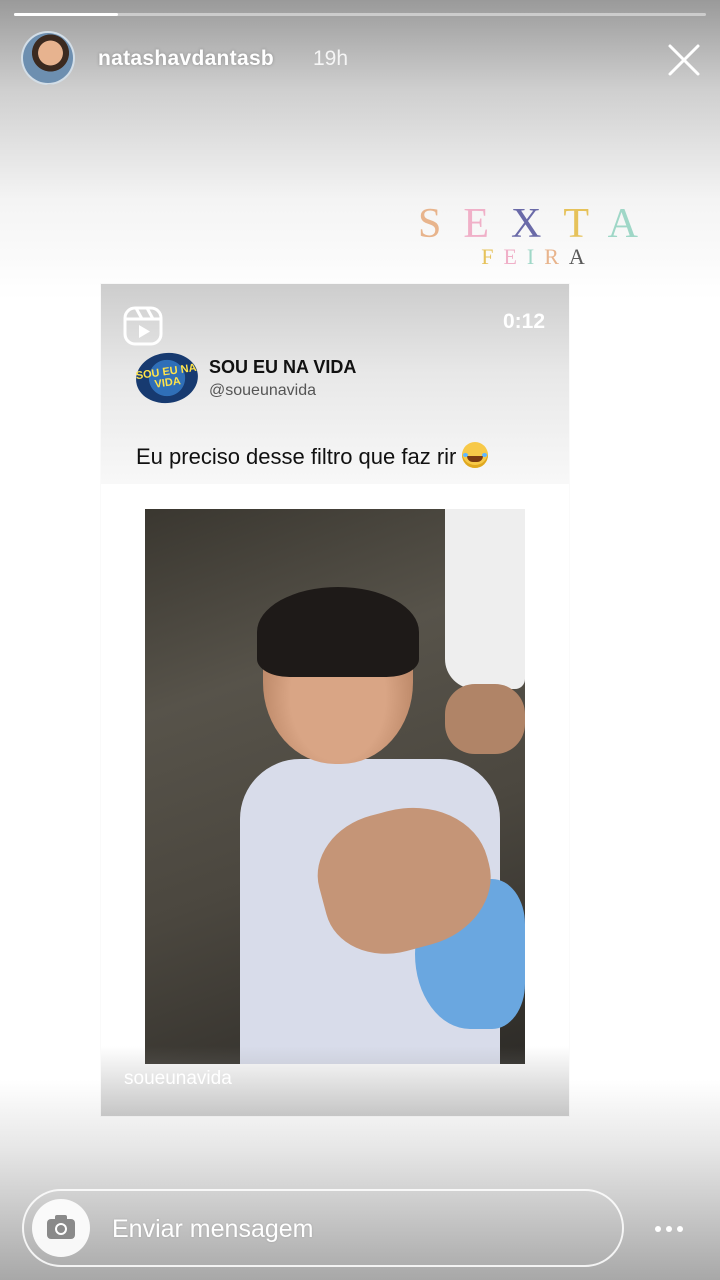  Describe the element at coordinates (331, 58) in the screenshot. I see `story-time: 19h` at that location.